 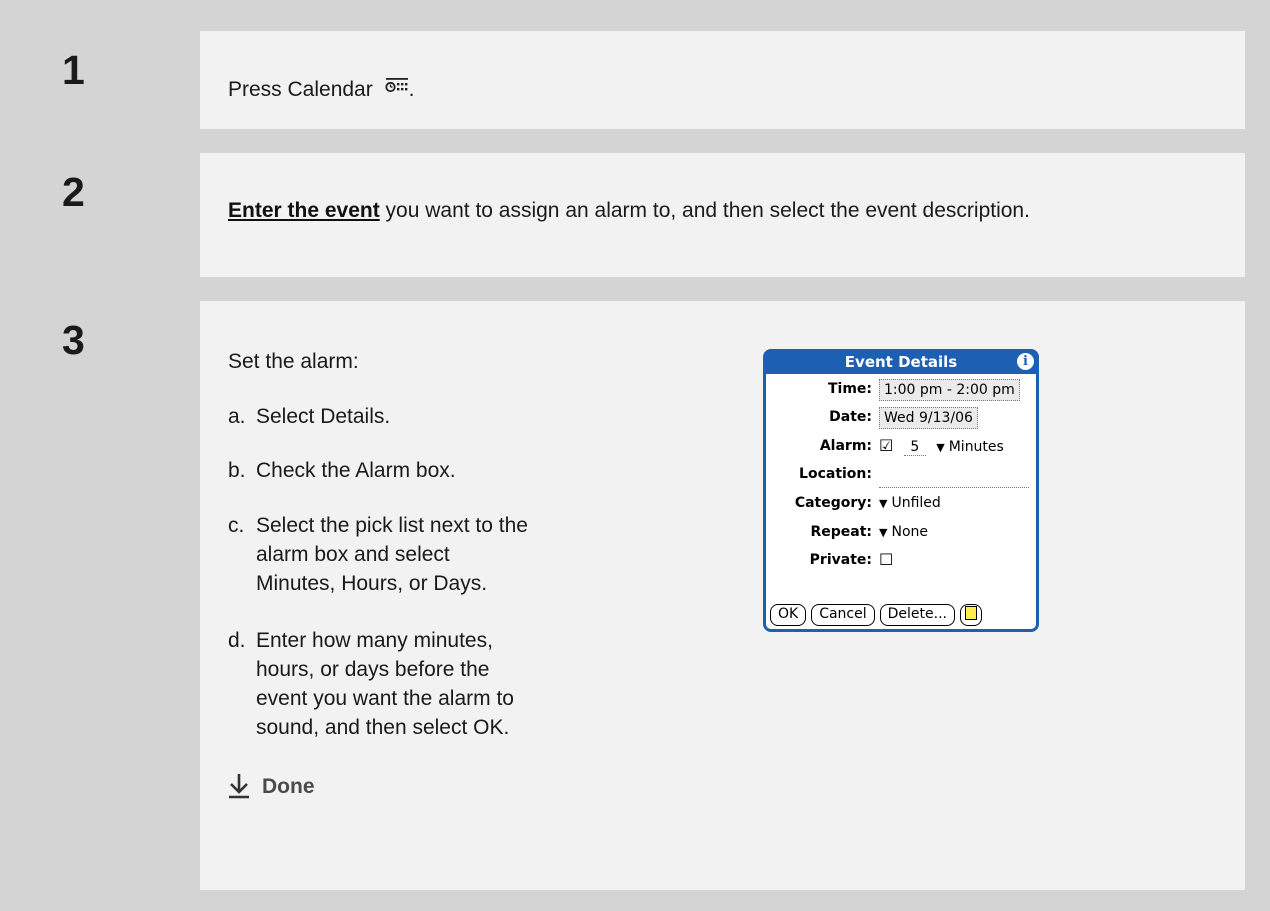 What do you see at coordinates (845, 446) in the screenshot?
I see `alarm-label: Alarm:` at bounding box center [845, 446].